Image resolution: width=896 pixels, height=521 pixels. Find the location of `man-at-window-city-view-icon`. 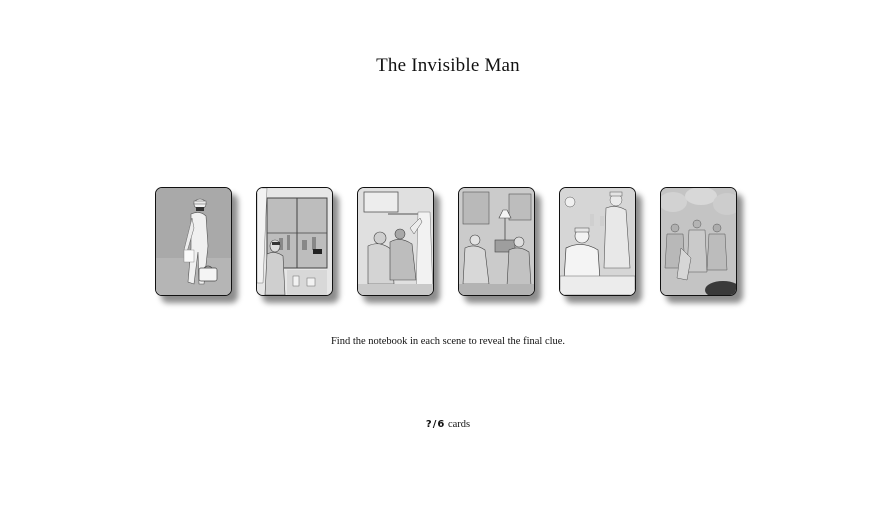

man-at-window-city-view-icon is located at coordinates (294, 241).